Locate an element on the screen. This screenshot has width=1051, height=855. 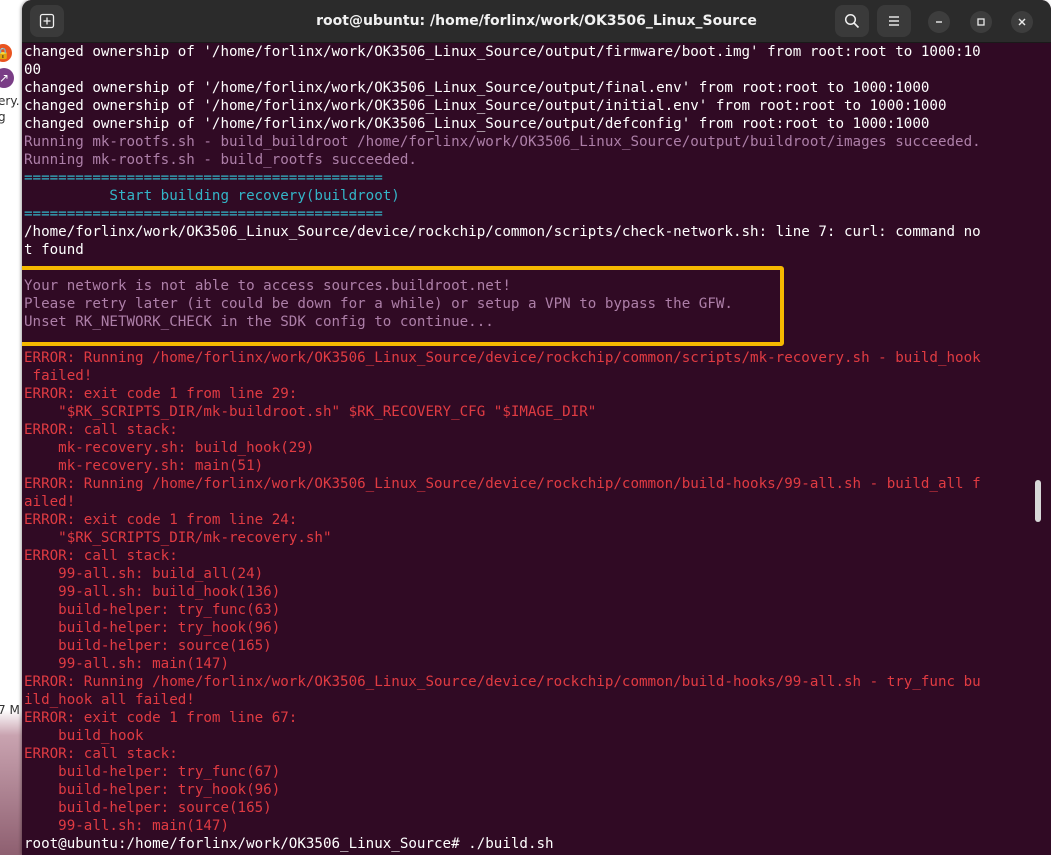
hamburger-menu-icon is located at coordinates (894, 21).